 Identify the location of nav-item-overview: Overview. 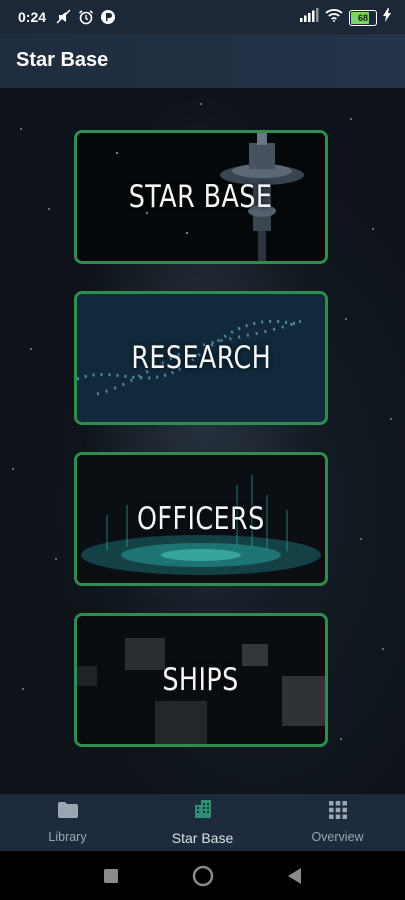
(337, 822).